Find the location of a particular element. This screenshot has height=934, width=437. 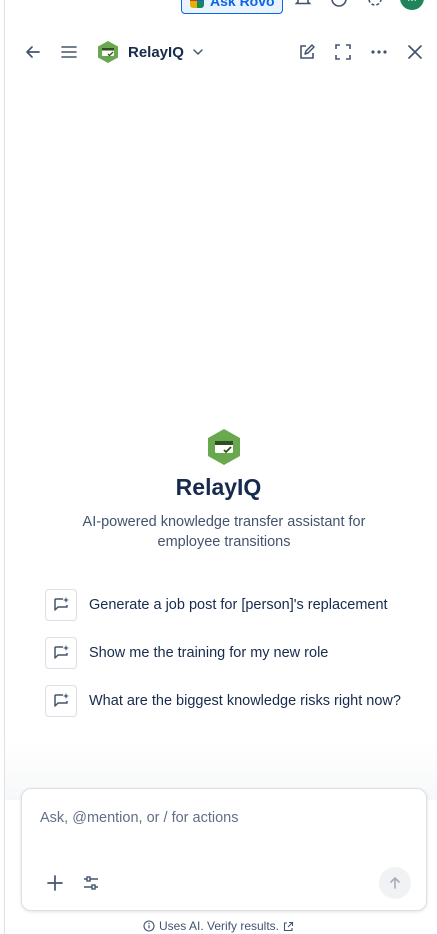

new-chat-edit-icon is located at coordinates (307, 52).